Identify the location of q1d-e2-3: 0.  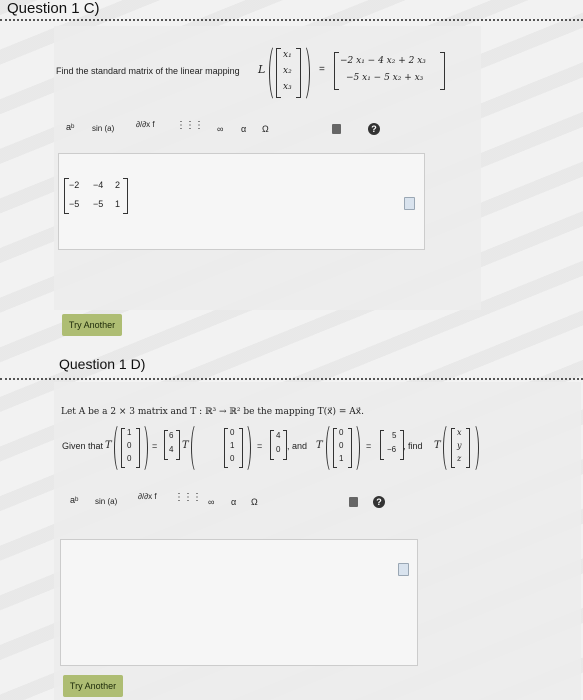
(232, 458).